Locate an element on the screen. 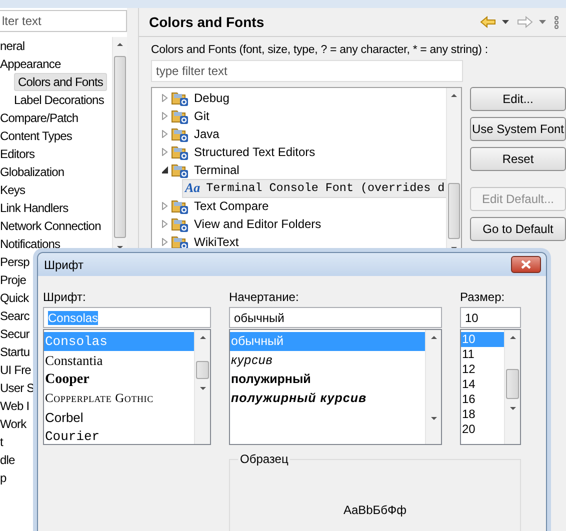 The height and width of the screenshot is (531, 566). list-item: Courier is located at coordinates (119, 435).